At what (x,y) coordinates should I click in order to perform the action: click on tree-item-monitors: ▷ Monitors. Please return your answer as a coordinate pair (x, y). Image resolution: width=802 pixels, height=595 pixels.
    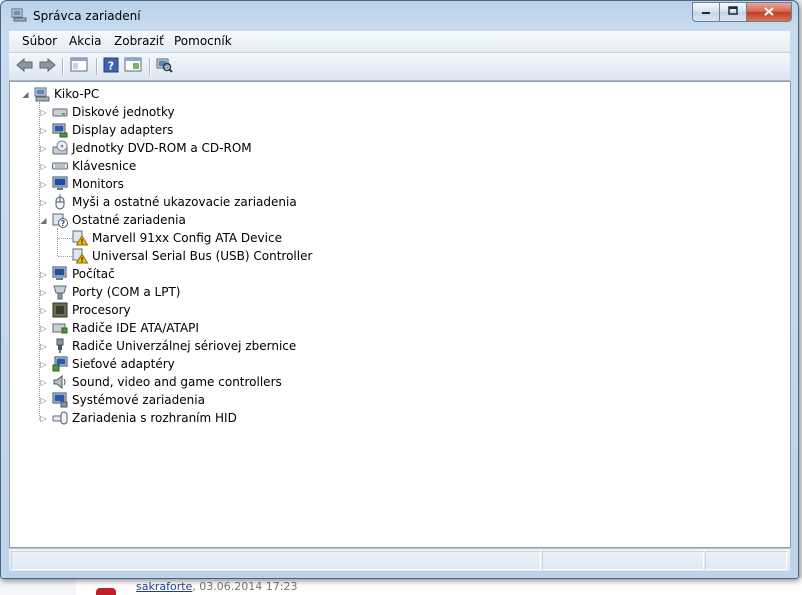
    Looking at the image, I should click on (81, 184).